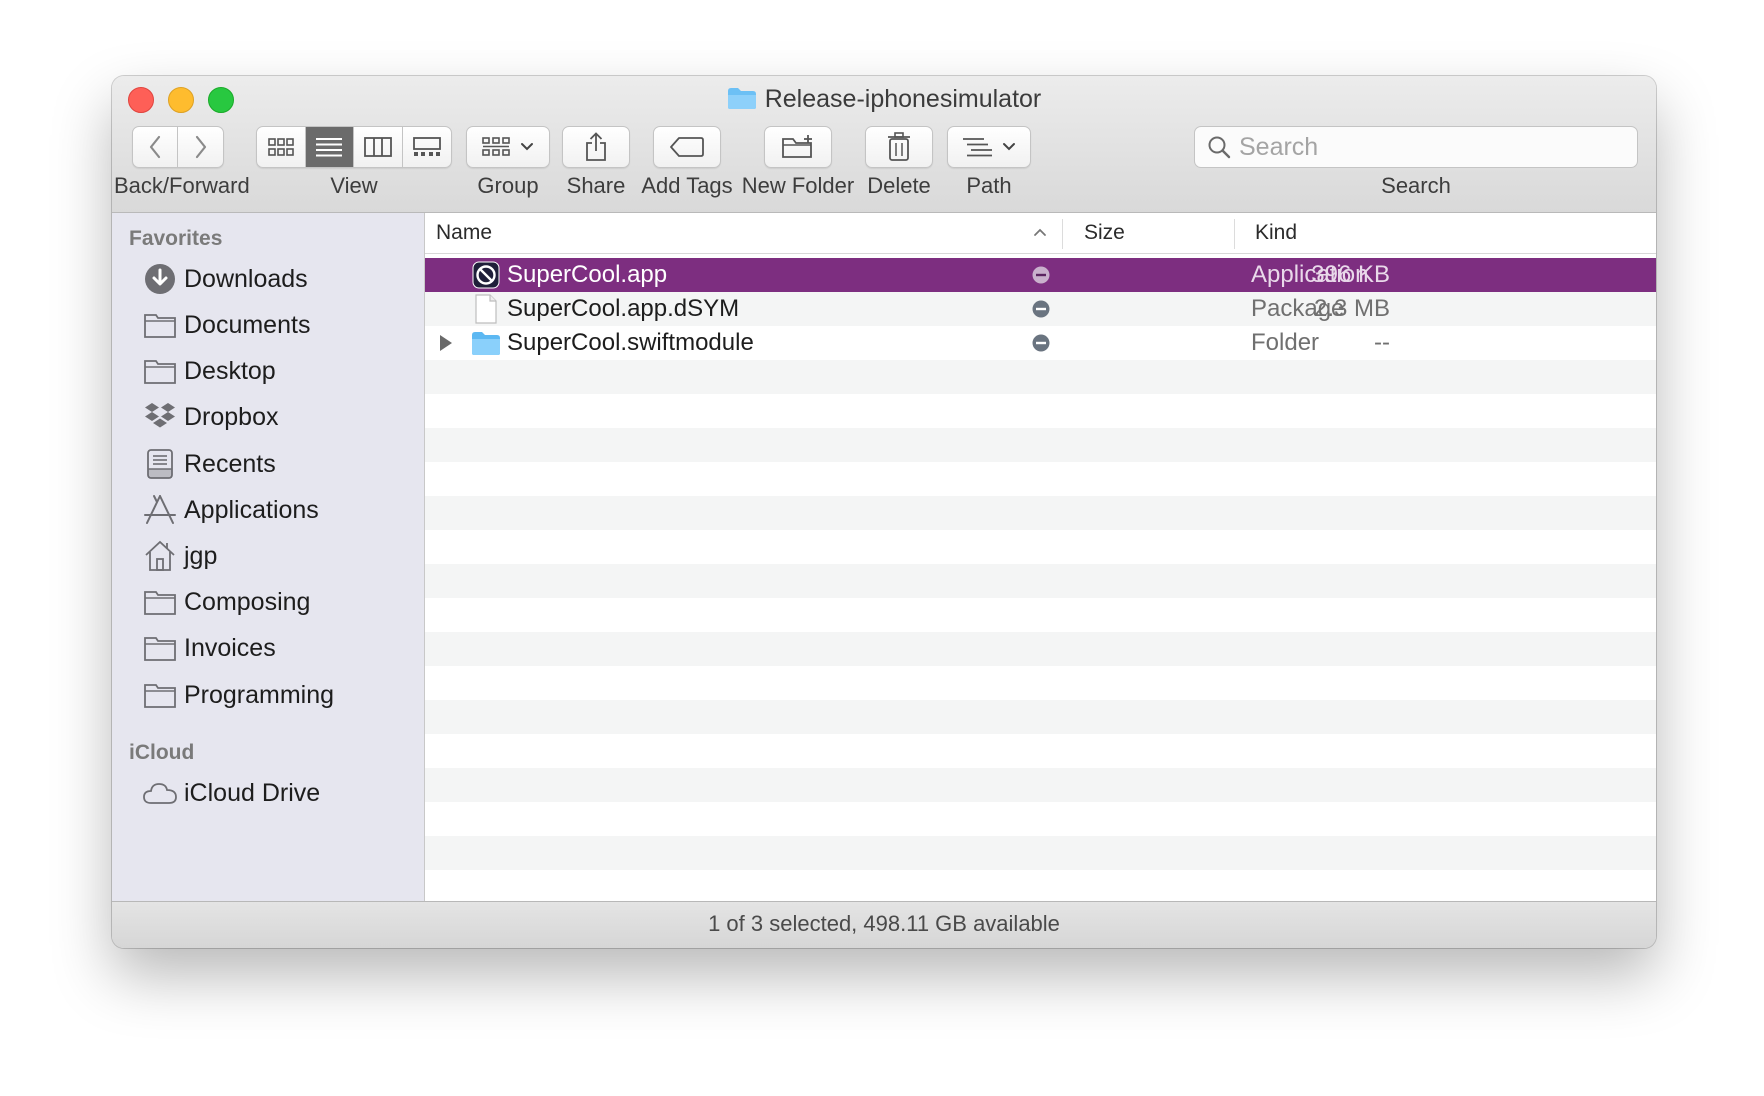 The height and width of the screenshot is (1096, 1764). I want to click on share-button, so click(596, 147).